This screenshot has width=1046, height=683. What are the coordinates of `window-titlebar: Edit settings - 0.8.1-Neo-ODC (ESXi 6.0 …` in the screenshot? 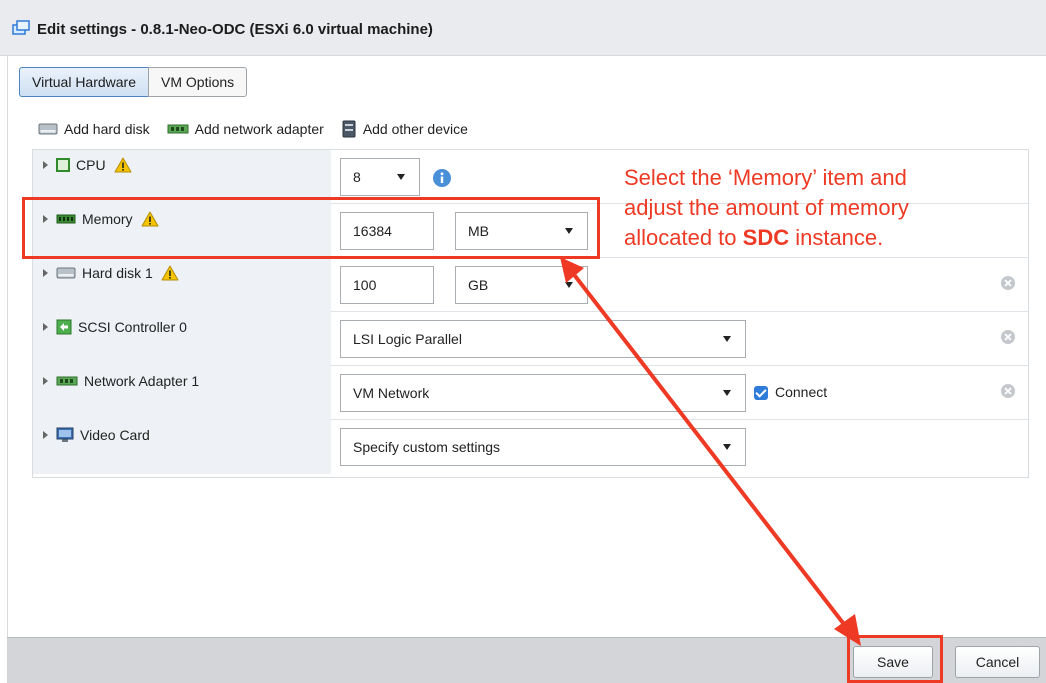 It's located at (523, 28).